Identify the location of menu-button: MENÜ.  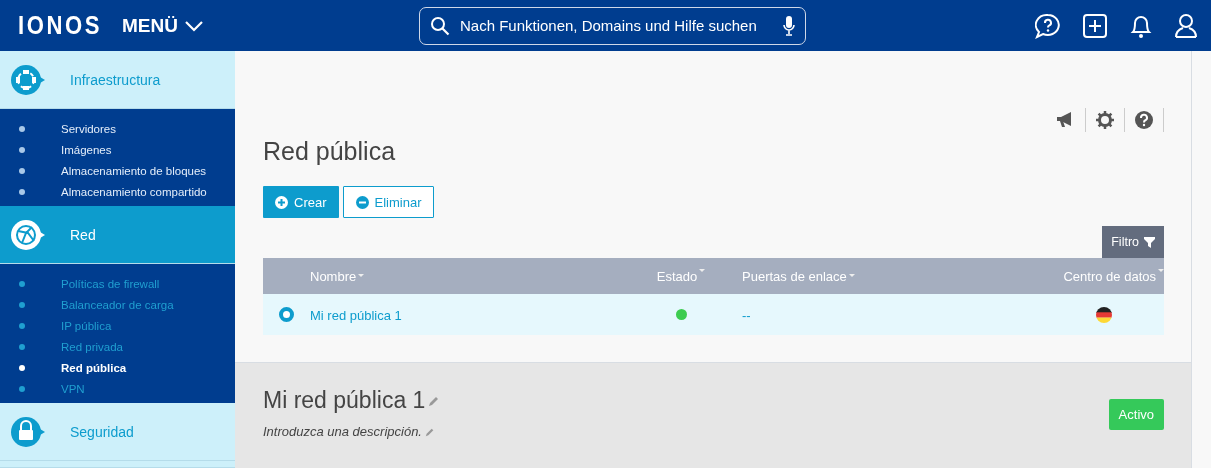
(163, 25).